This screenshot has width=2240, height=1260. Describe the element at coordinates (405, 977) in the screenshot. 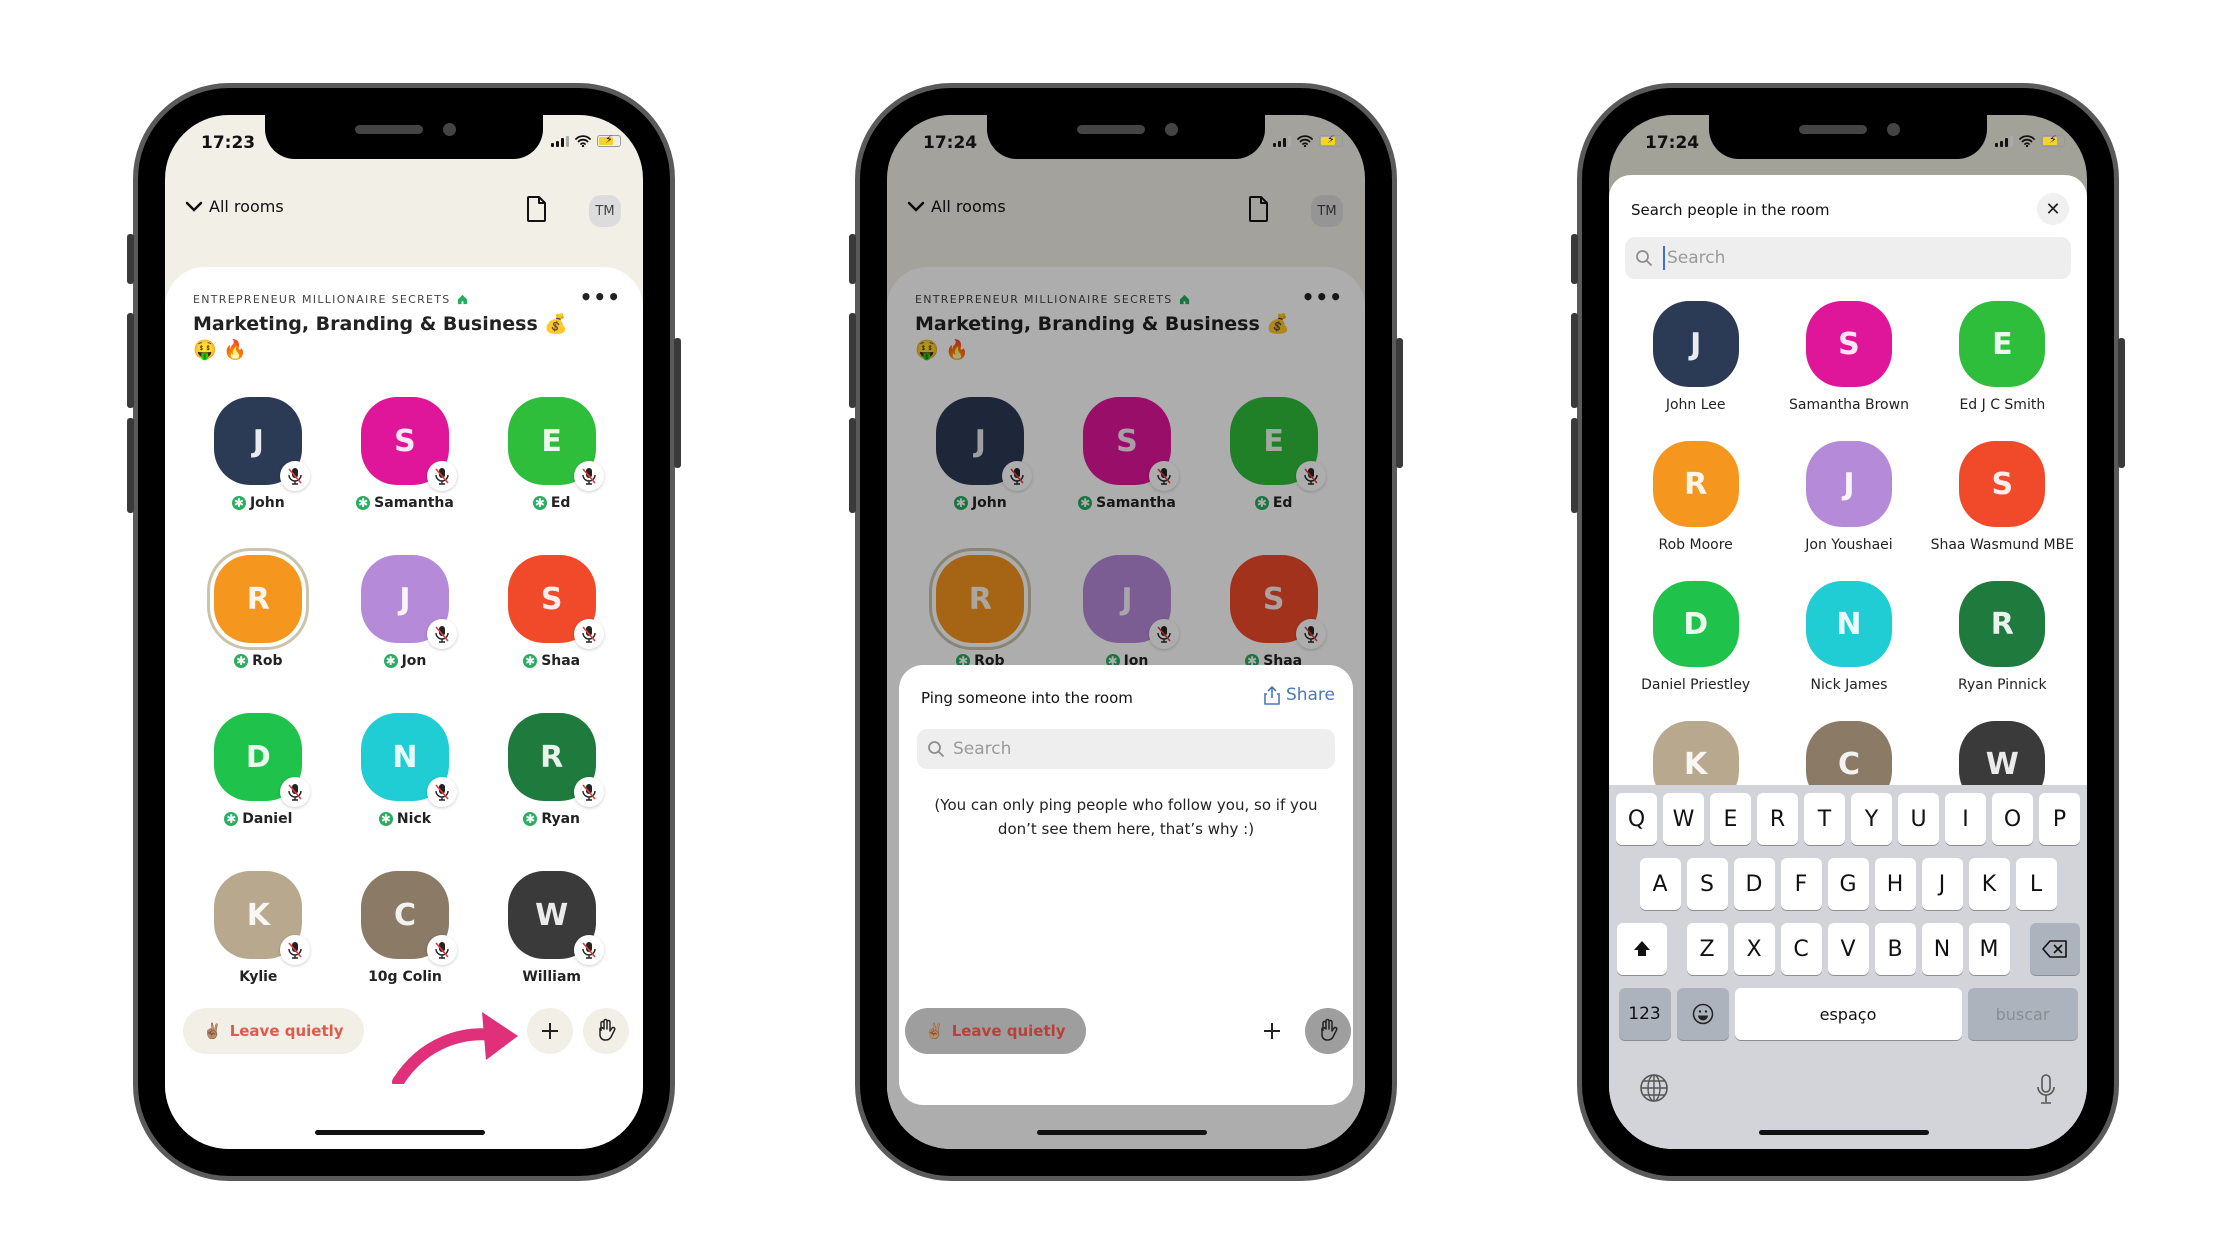

I see `speaker-name: 10g Colin` at that location.